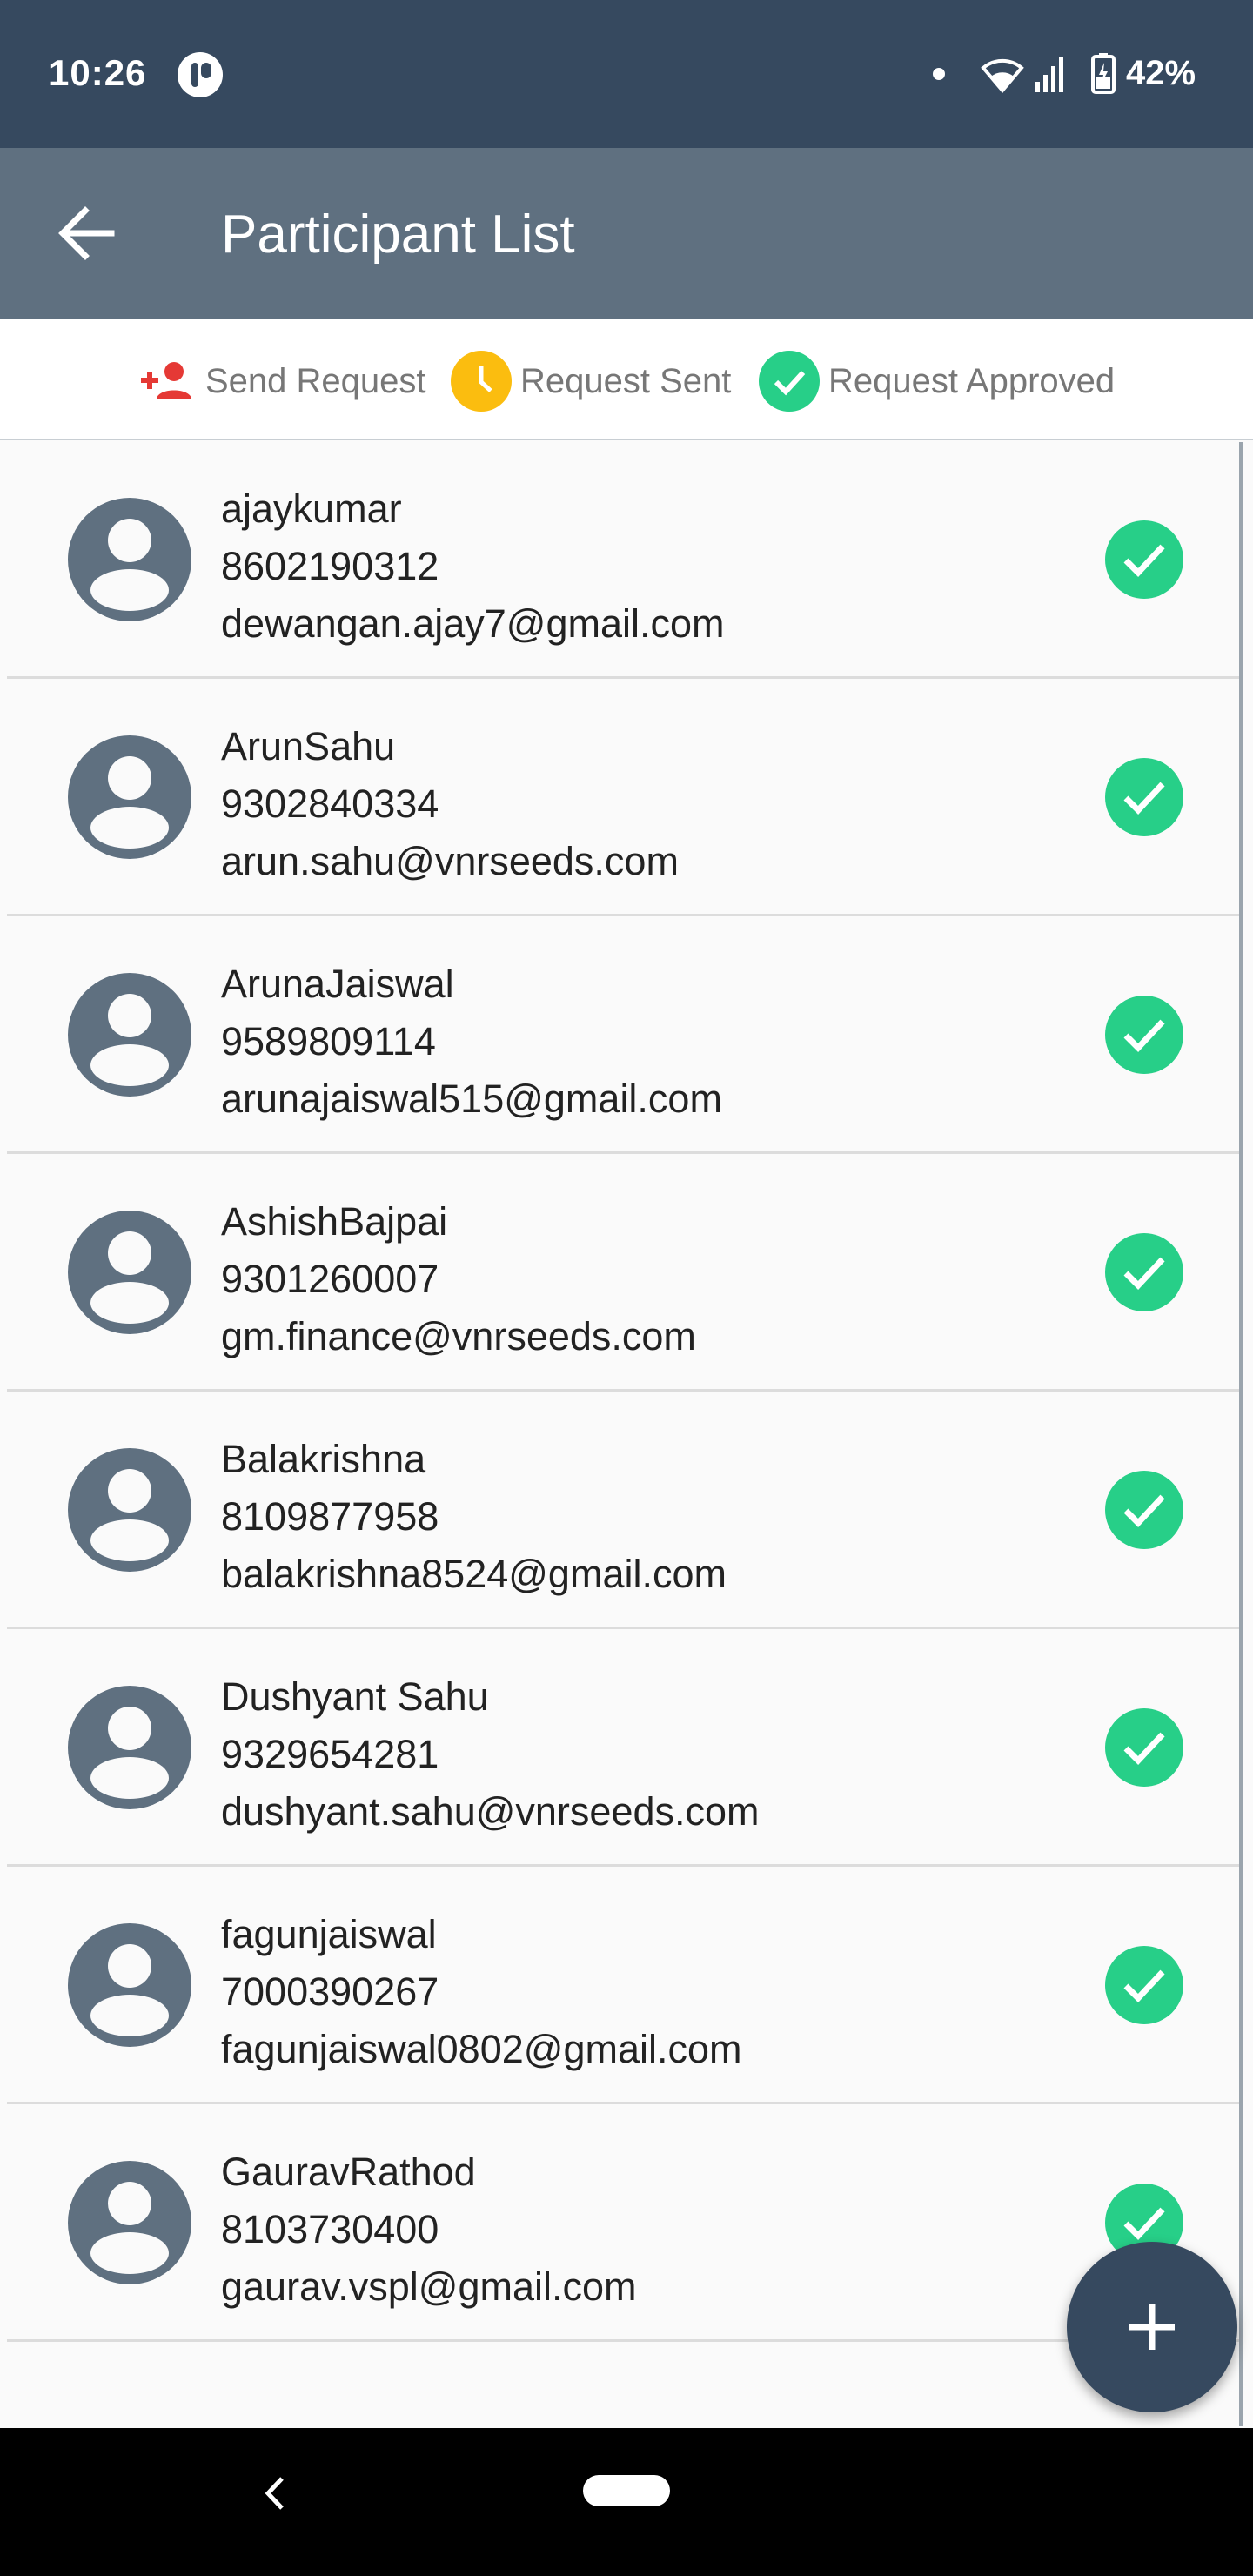 Image resolution: width=1253 pixels, height=2576 pixels. What do you see at coordinates (1161, 73) in the screenshot?
I see `battery-percent: 42%` at bounding box center [1161, 73].